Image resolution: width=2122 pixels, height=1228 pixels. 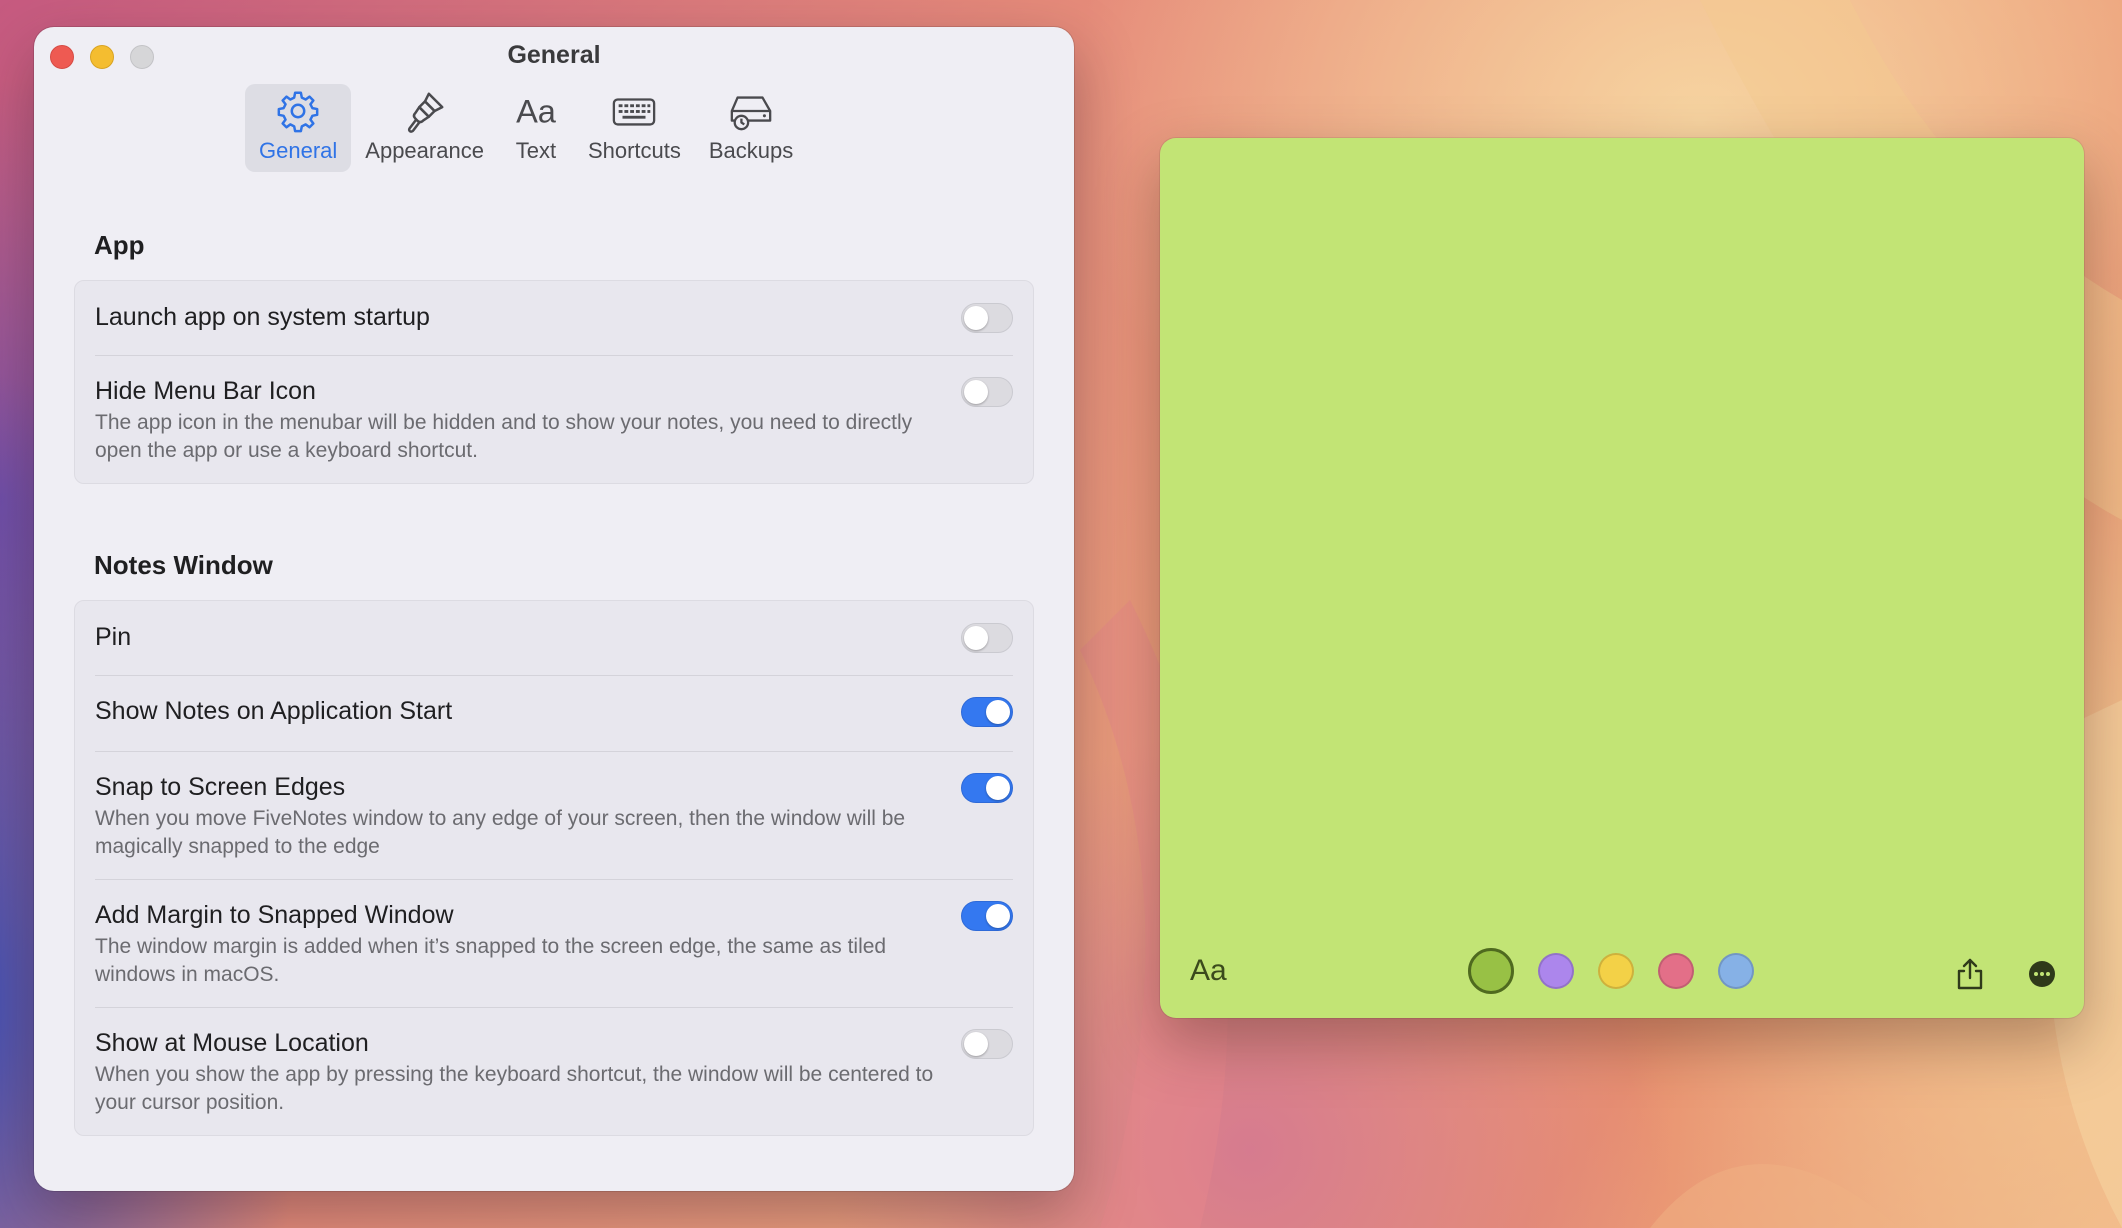 I want to click on tab-text: Aa Text, so click(x=536, y=128).